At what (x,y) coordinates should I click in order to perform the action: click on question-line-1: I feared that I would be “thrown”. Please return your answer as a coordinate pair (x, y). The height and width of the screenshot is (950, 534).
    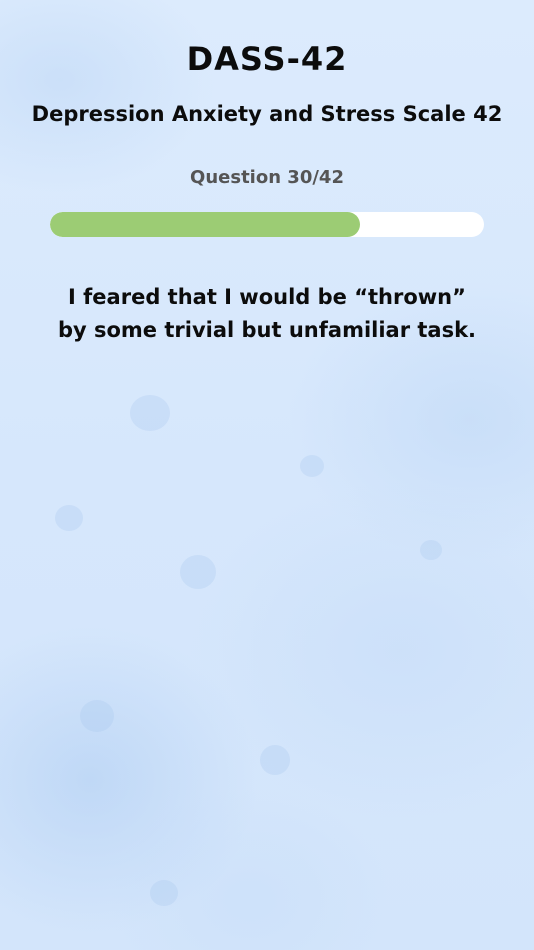
    Looking at the image, I should click on (267, 297).